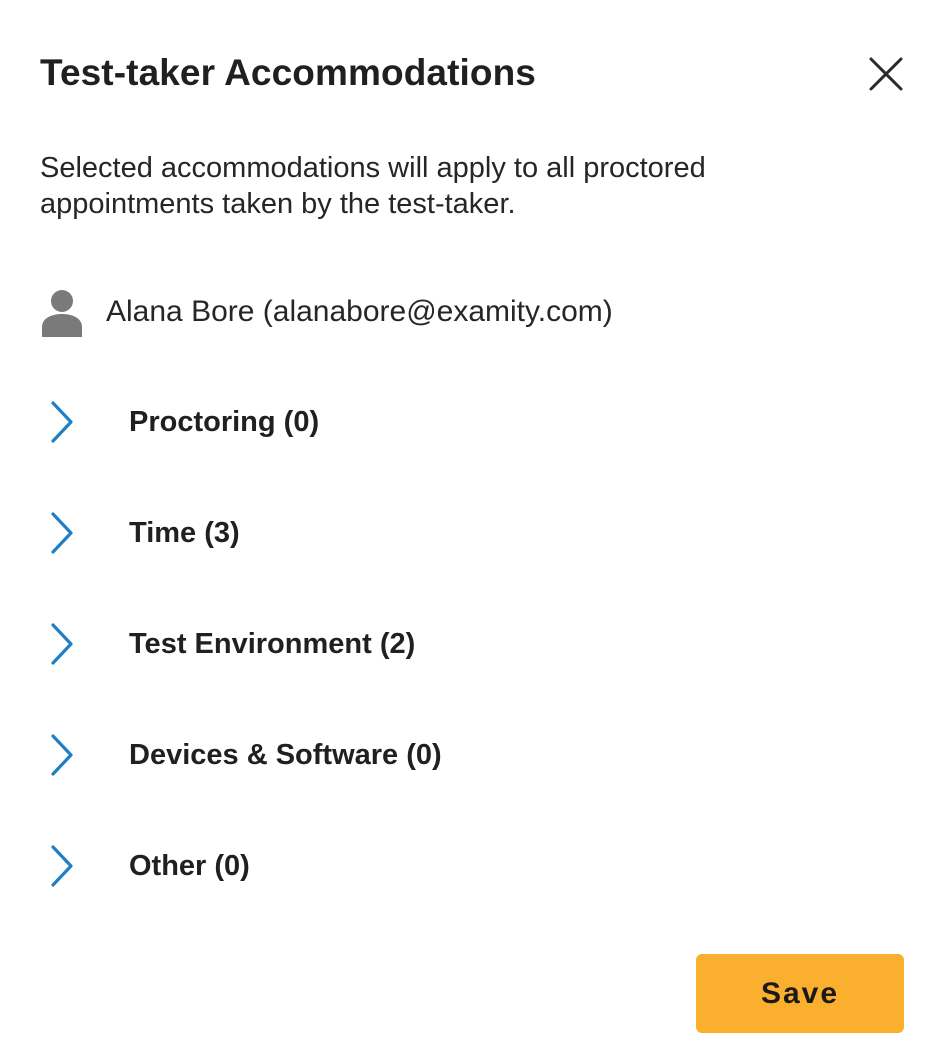  I want to click on section-label: Test Environment (2), so click(272, 643).